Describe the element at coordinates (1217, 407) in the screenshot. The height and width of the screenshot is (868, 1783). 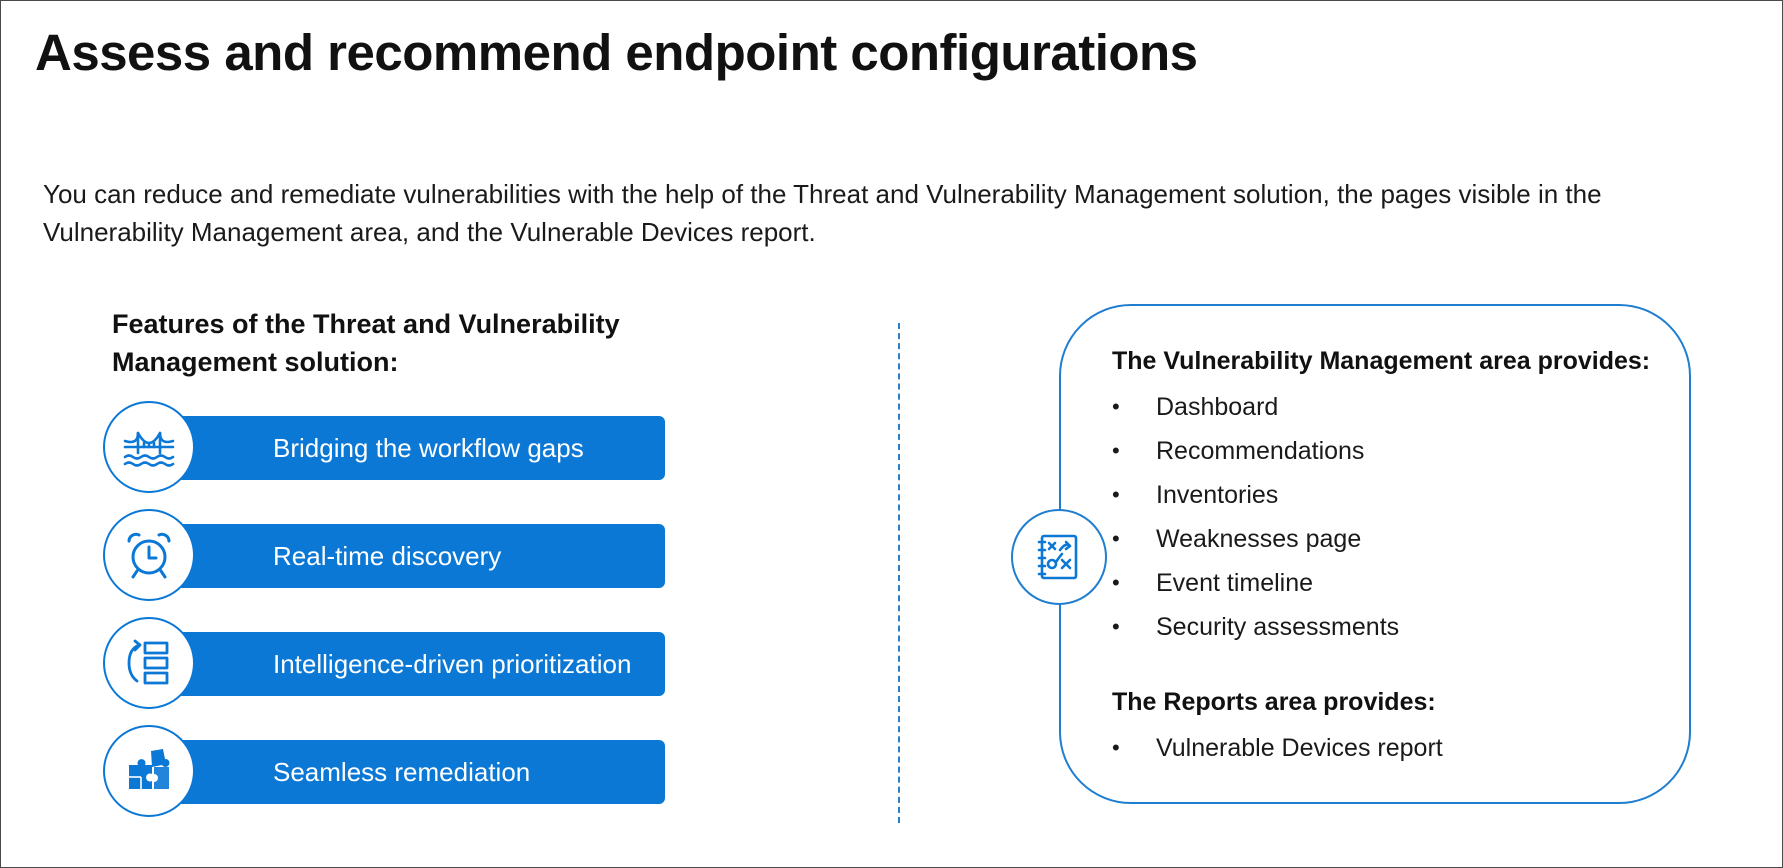
I see `list-item-text: Dashboard` at that location.